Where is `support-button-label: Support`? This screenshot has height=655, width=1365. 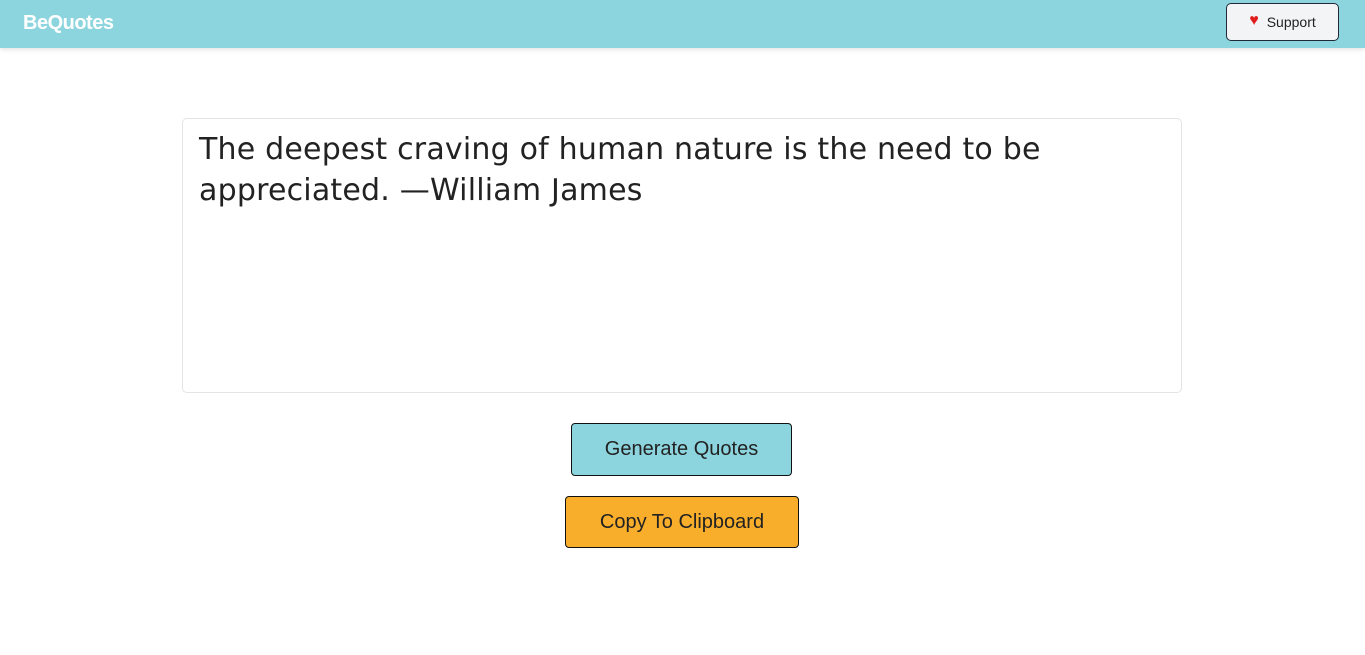
support-button-label: Support is located at coordinates (1291, 22).